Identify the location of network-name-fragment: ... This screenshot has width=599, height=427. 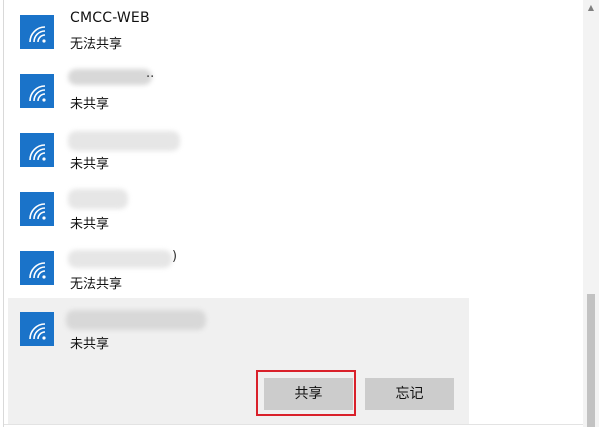
(150, 73).